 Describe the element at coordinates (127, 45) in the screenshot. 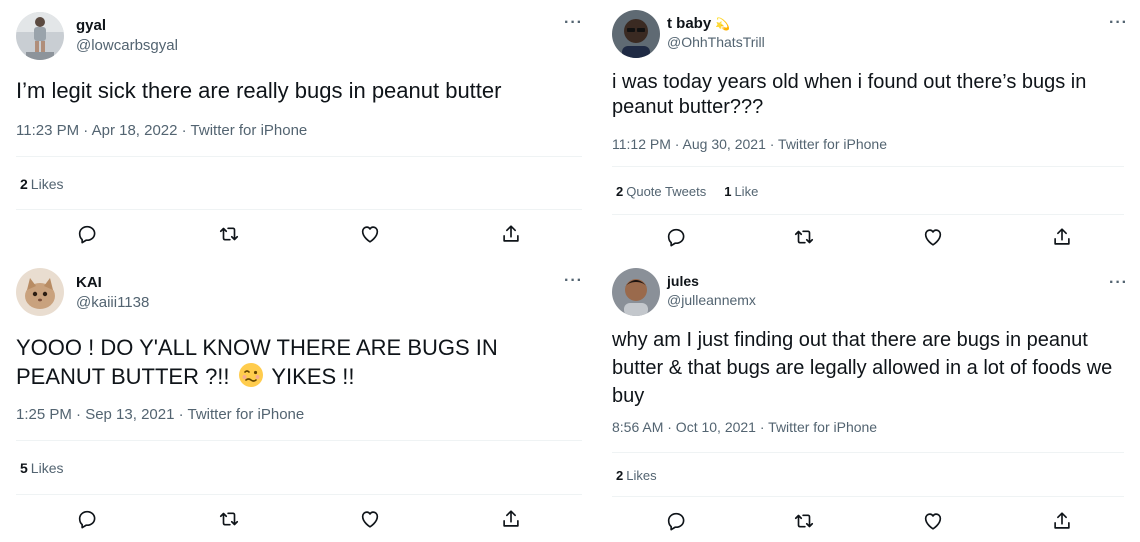

I see `user-handle: @lowcarbsgyal` at that location.